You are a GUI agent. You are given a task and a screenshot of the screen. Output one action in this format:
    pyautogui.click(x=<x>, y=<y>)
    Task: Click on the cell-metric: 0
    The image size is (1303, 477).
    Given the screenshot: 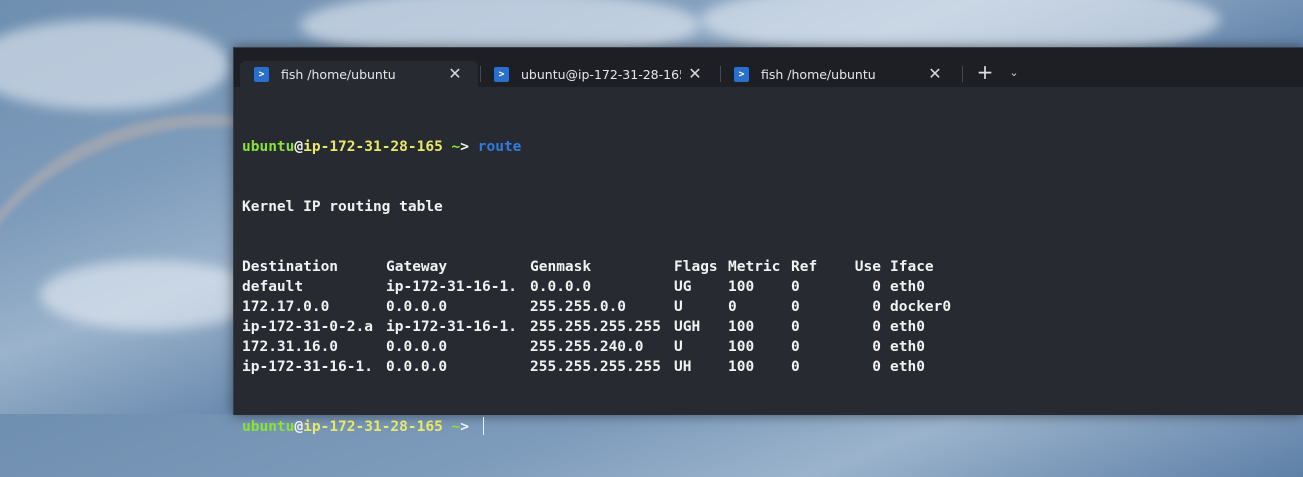 What is the action you would take?
    pyautogui.click(x=732, y=307)
    